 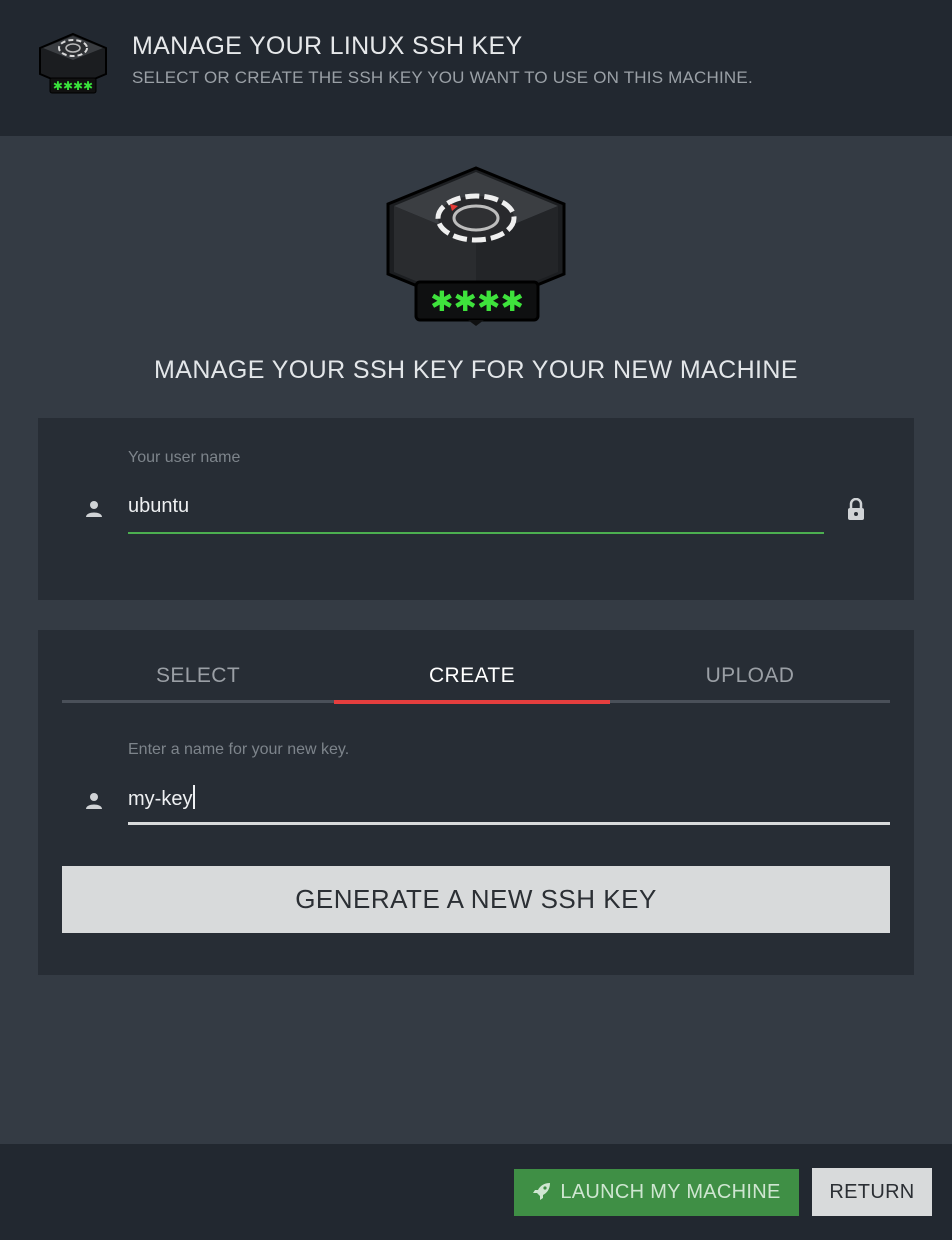 I want to click on tab-create: CREATE, so click(x=472, y=682).